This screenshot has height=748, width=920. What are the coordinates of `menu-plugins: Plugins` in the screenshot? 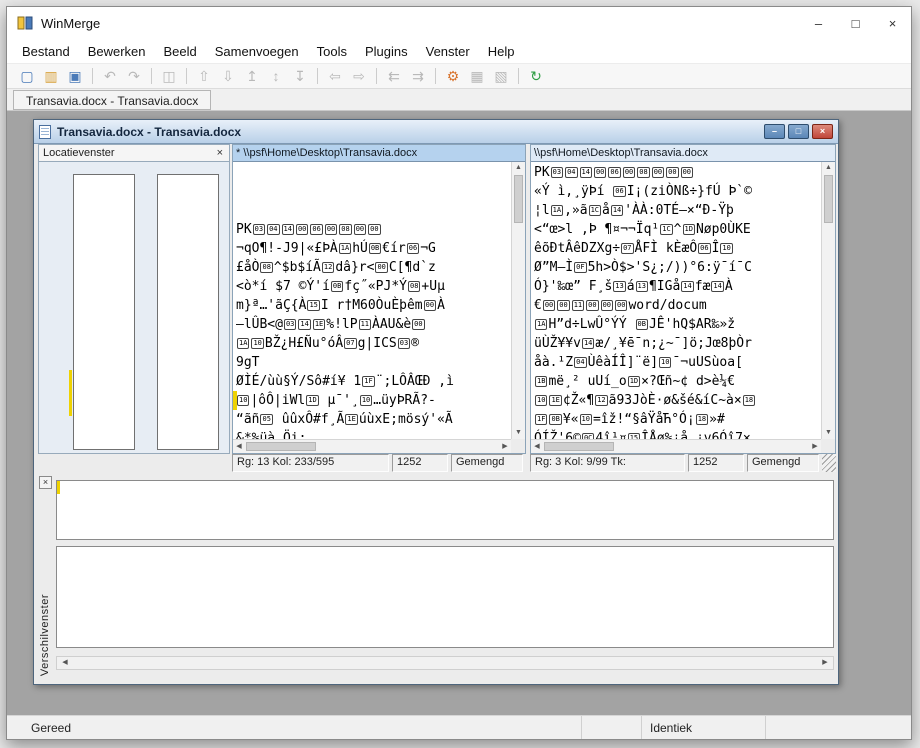 It's located at (386, 51).